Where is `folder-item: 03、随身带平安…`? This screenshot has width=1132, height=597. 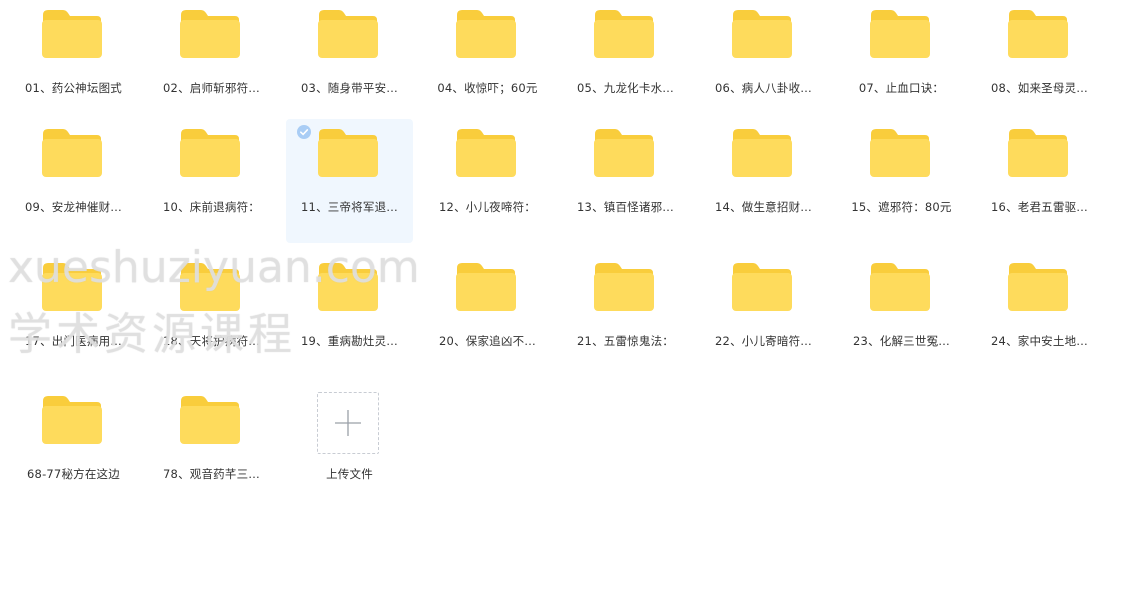 folder-item: 03、随身带平安… is located at coordinates (349, 62).